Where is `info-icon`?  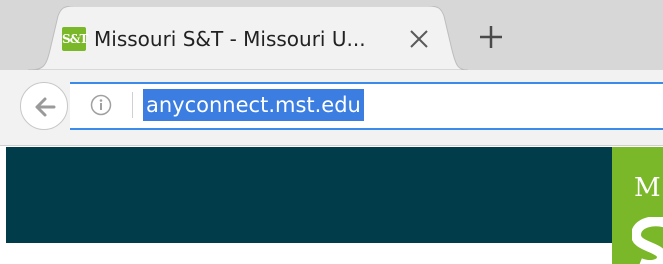 info-icon is located at coordinates (101, 105).